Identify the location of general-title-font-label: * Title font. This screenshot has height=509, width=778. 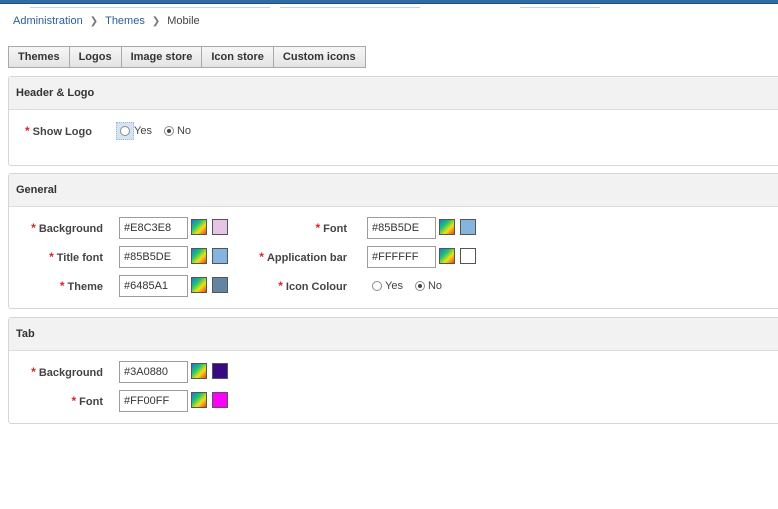
(76, 257).